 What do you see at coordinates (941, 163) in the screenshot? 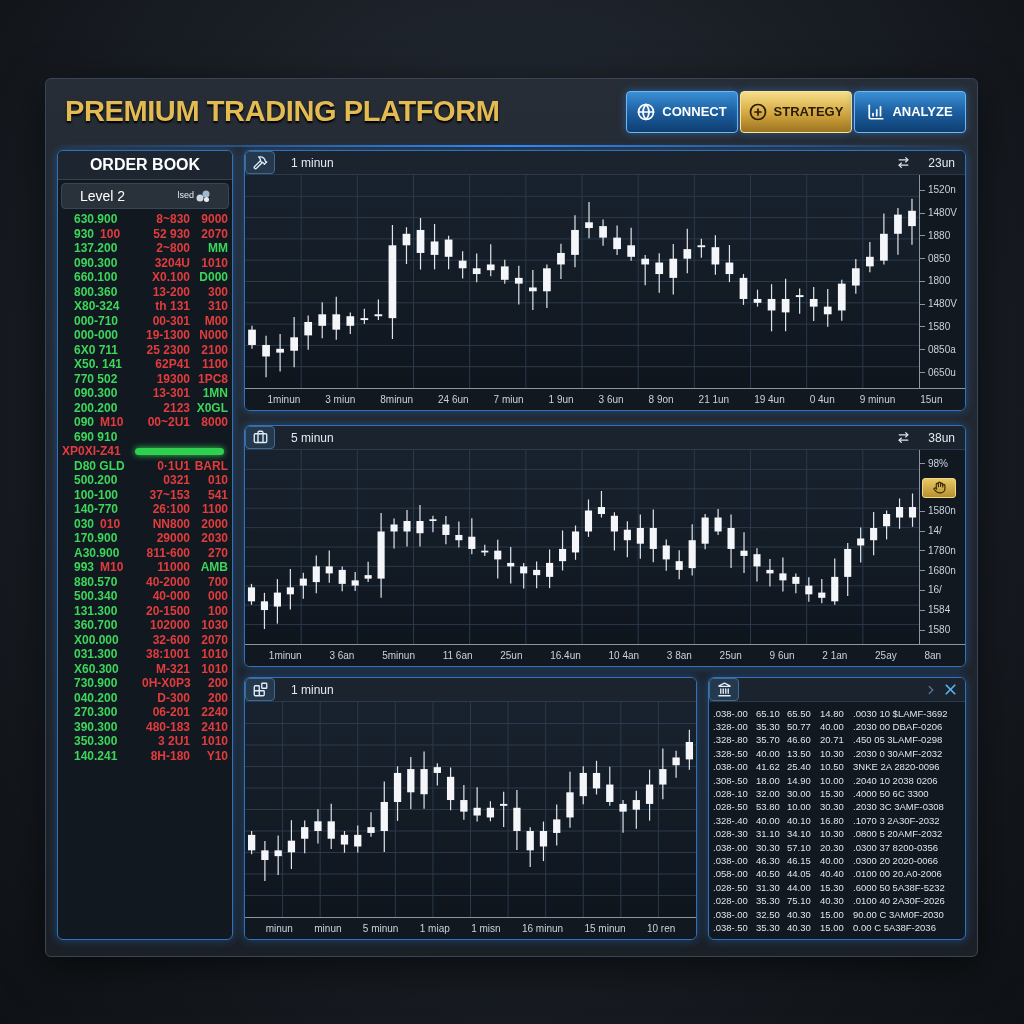
I see `interval-label: 23un` at bounding box center [941, 163].